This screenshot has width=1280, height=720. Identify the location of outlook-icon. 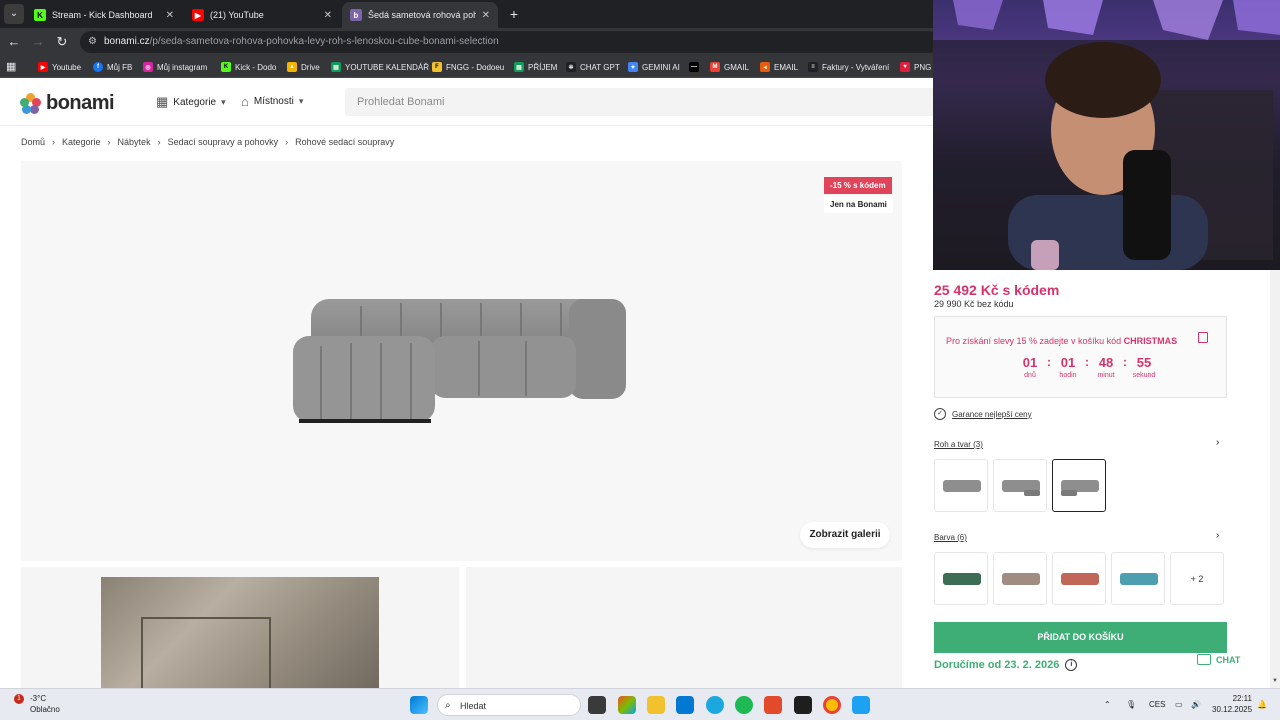
(685, 705).